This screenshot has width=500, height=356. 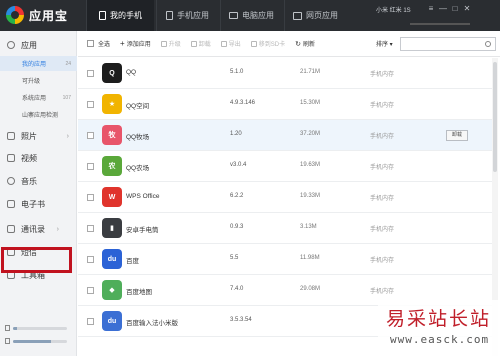 What do you see at coordinates (467, 9) in the screenshot?
I see `close-icon: ✕` at bounding box center [467, 9].